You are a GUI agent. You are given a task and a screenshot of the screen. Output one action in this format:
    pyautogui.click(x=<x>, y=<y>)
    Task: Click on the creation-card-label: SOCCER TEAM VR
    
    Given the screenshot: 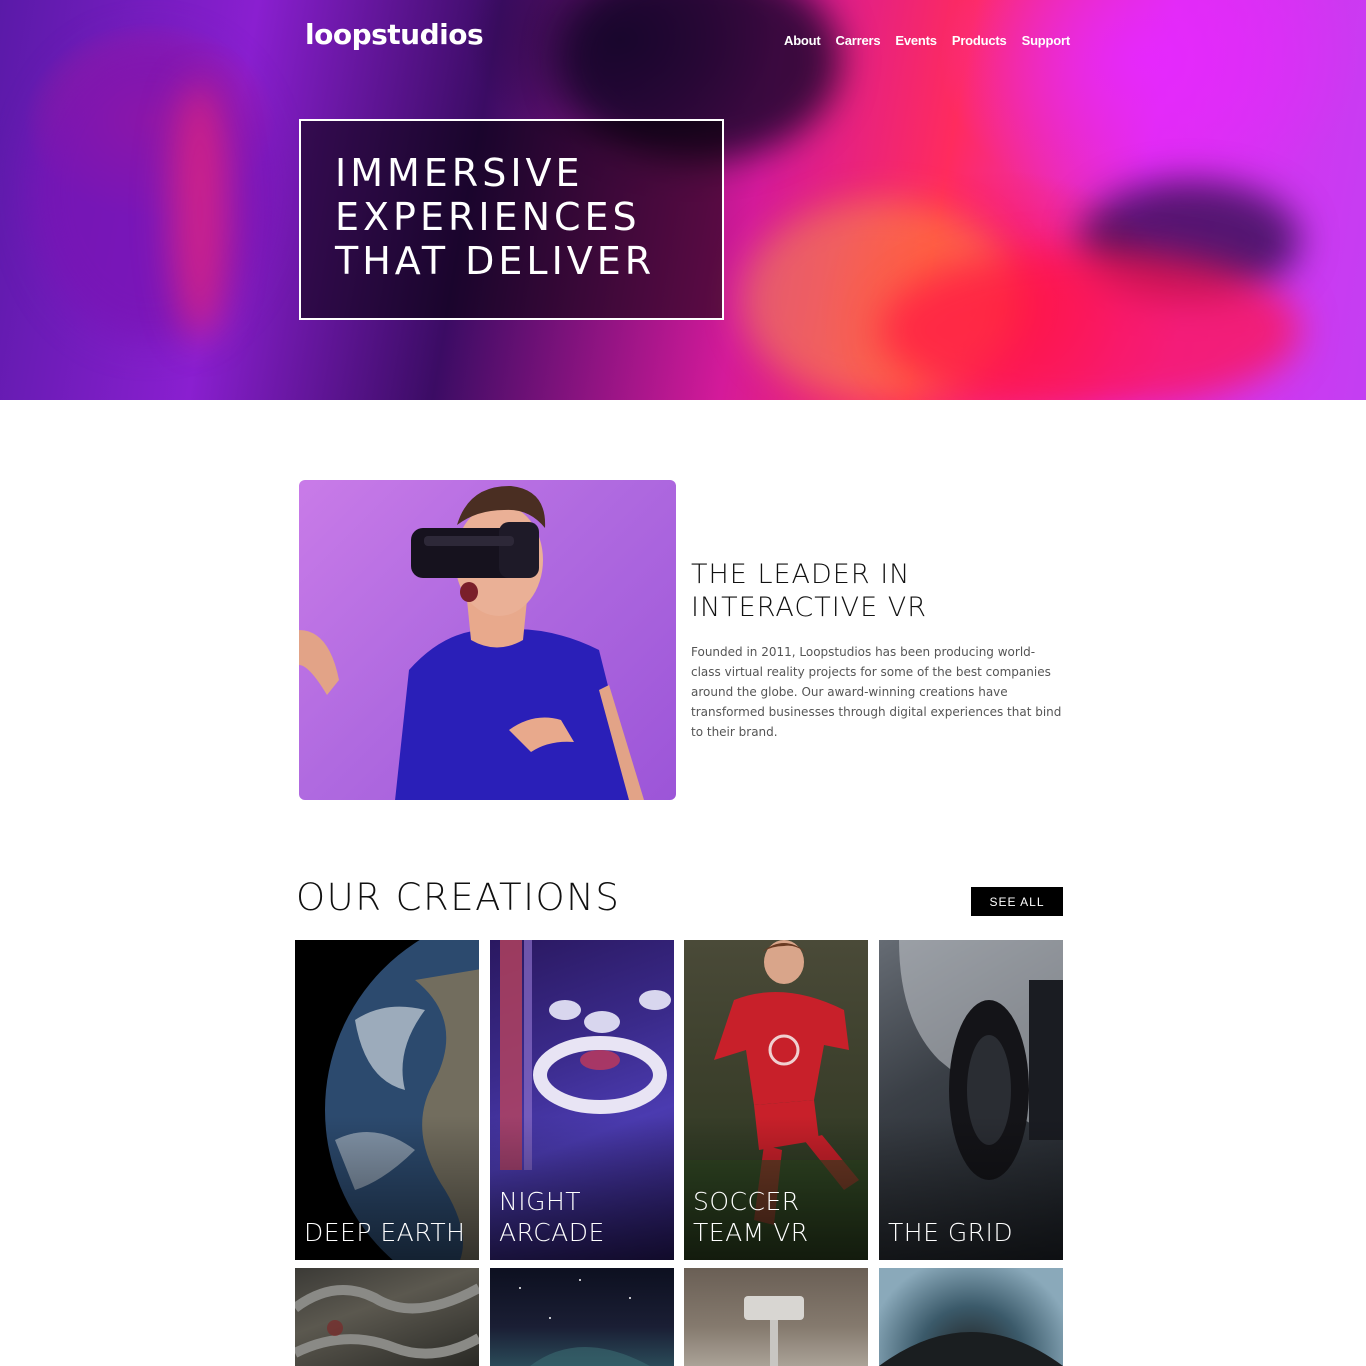 What is the action you would take?
    pyautogui.click(x=751, y=1217)
    